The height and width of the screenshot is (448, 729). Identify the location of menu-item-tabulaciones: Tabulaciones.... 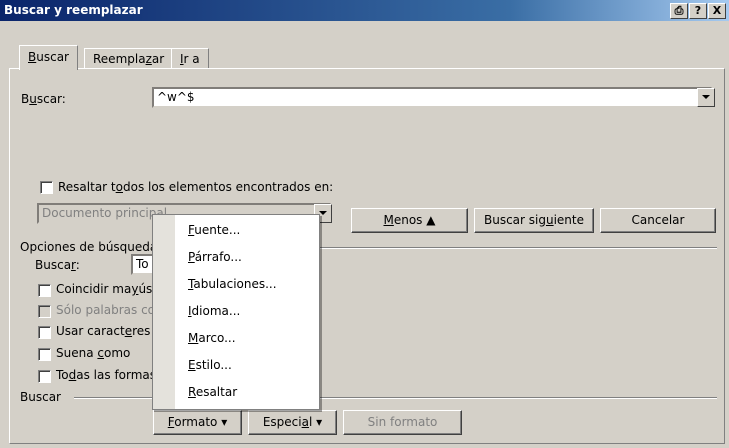
(232, 284).